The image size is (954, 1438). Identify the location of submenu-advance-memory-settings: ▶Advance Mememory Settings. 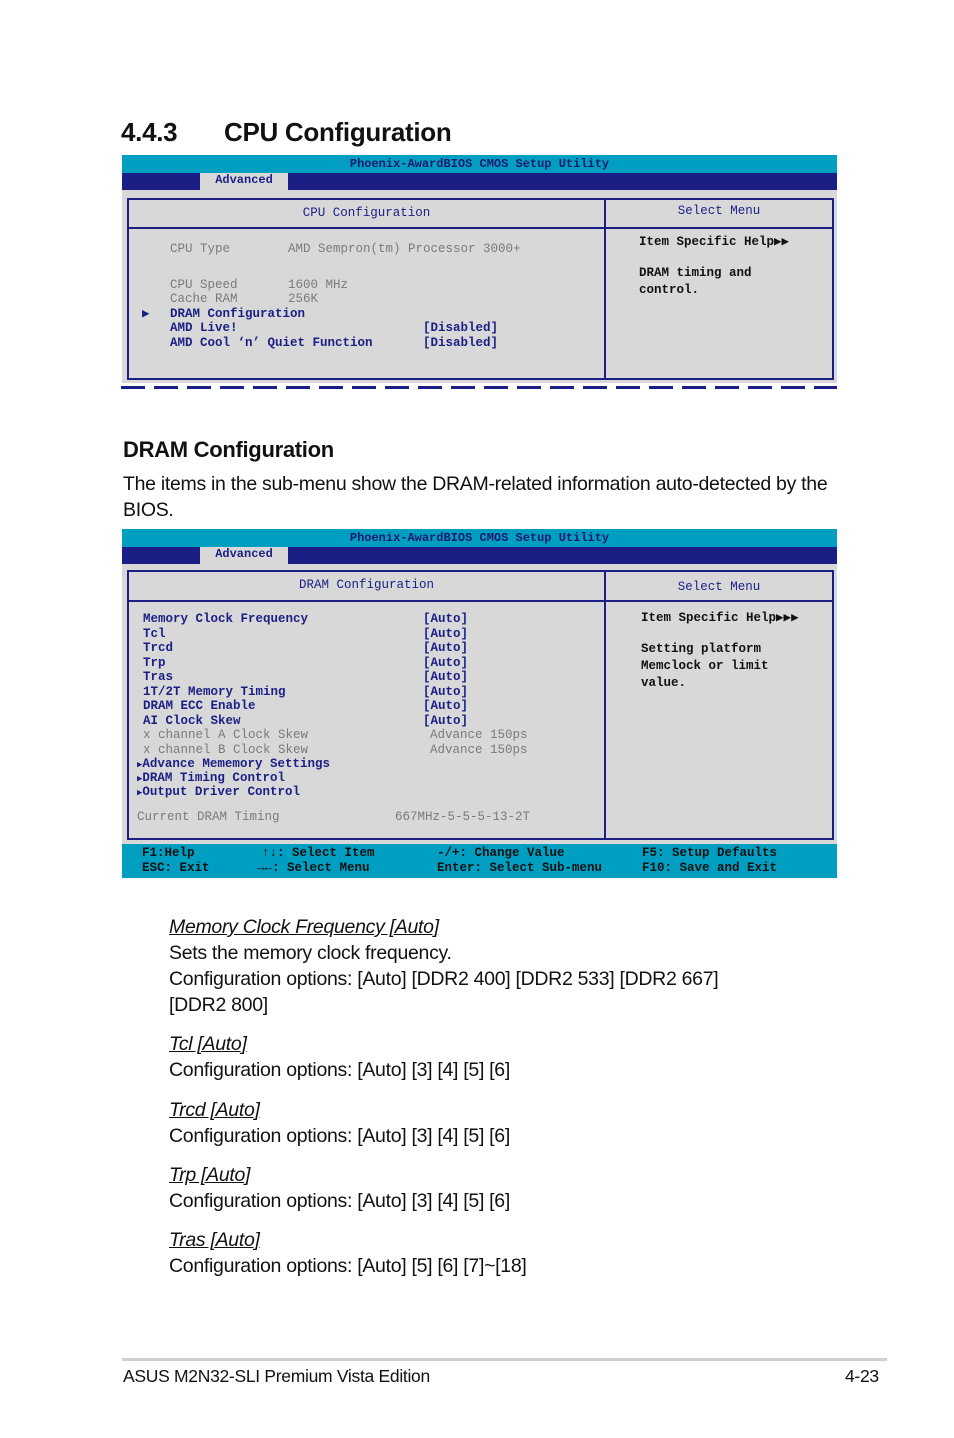
(233, 764).